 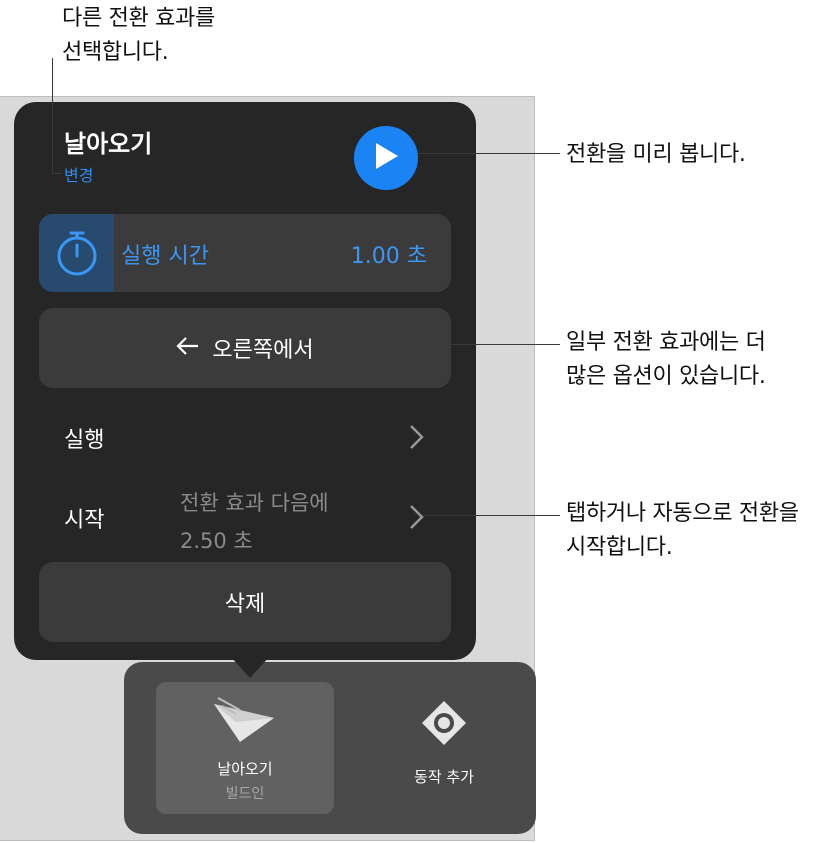 I want to click on direction-button: 오른쪽에서, so click(x=245, y=348).